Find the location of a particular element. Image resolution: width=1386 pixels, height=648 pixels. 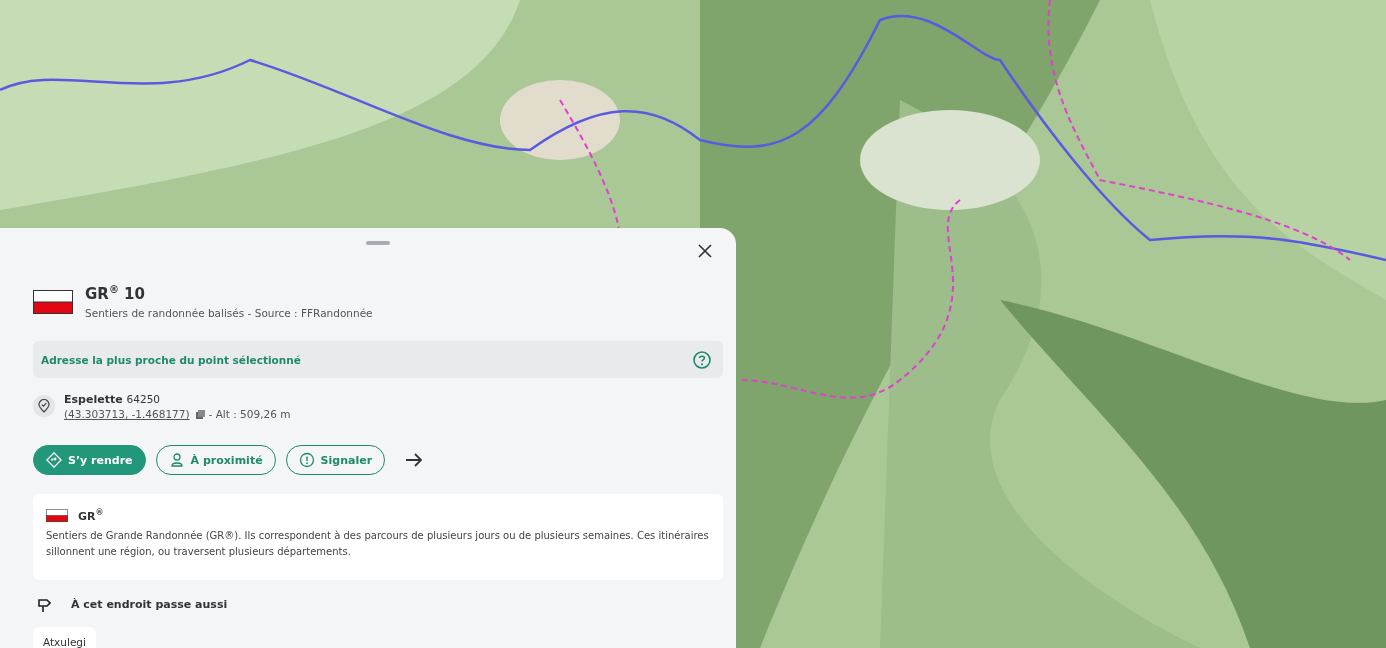

route-title: GR$^{®}$ 10 is located at coordinates (115, 293).